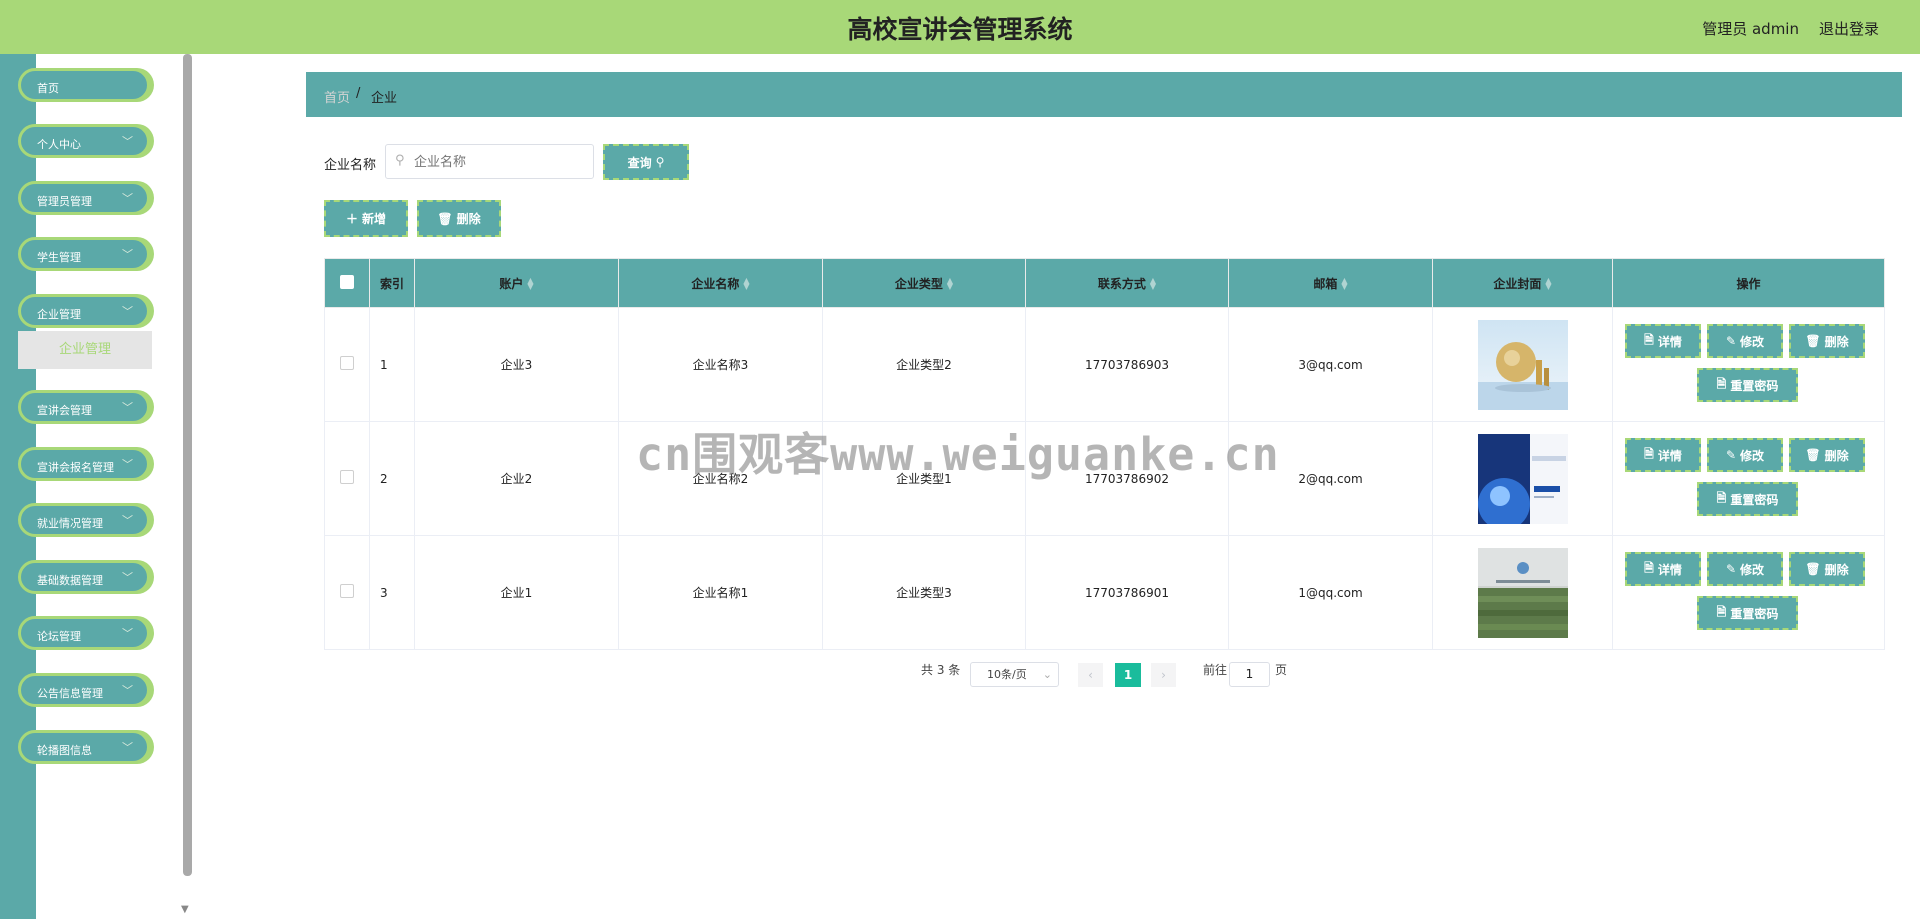 The height and width of the screenshot is (919, 1920). I want to click on column-header: 索引, so click(392, 283).